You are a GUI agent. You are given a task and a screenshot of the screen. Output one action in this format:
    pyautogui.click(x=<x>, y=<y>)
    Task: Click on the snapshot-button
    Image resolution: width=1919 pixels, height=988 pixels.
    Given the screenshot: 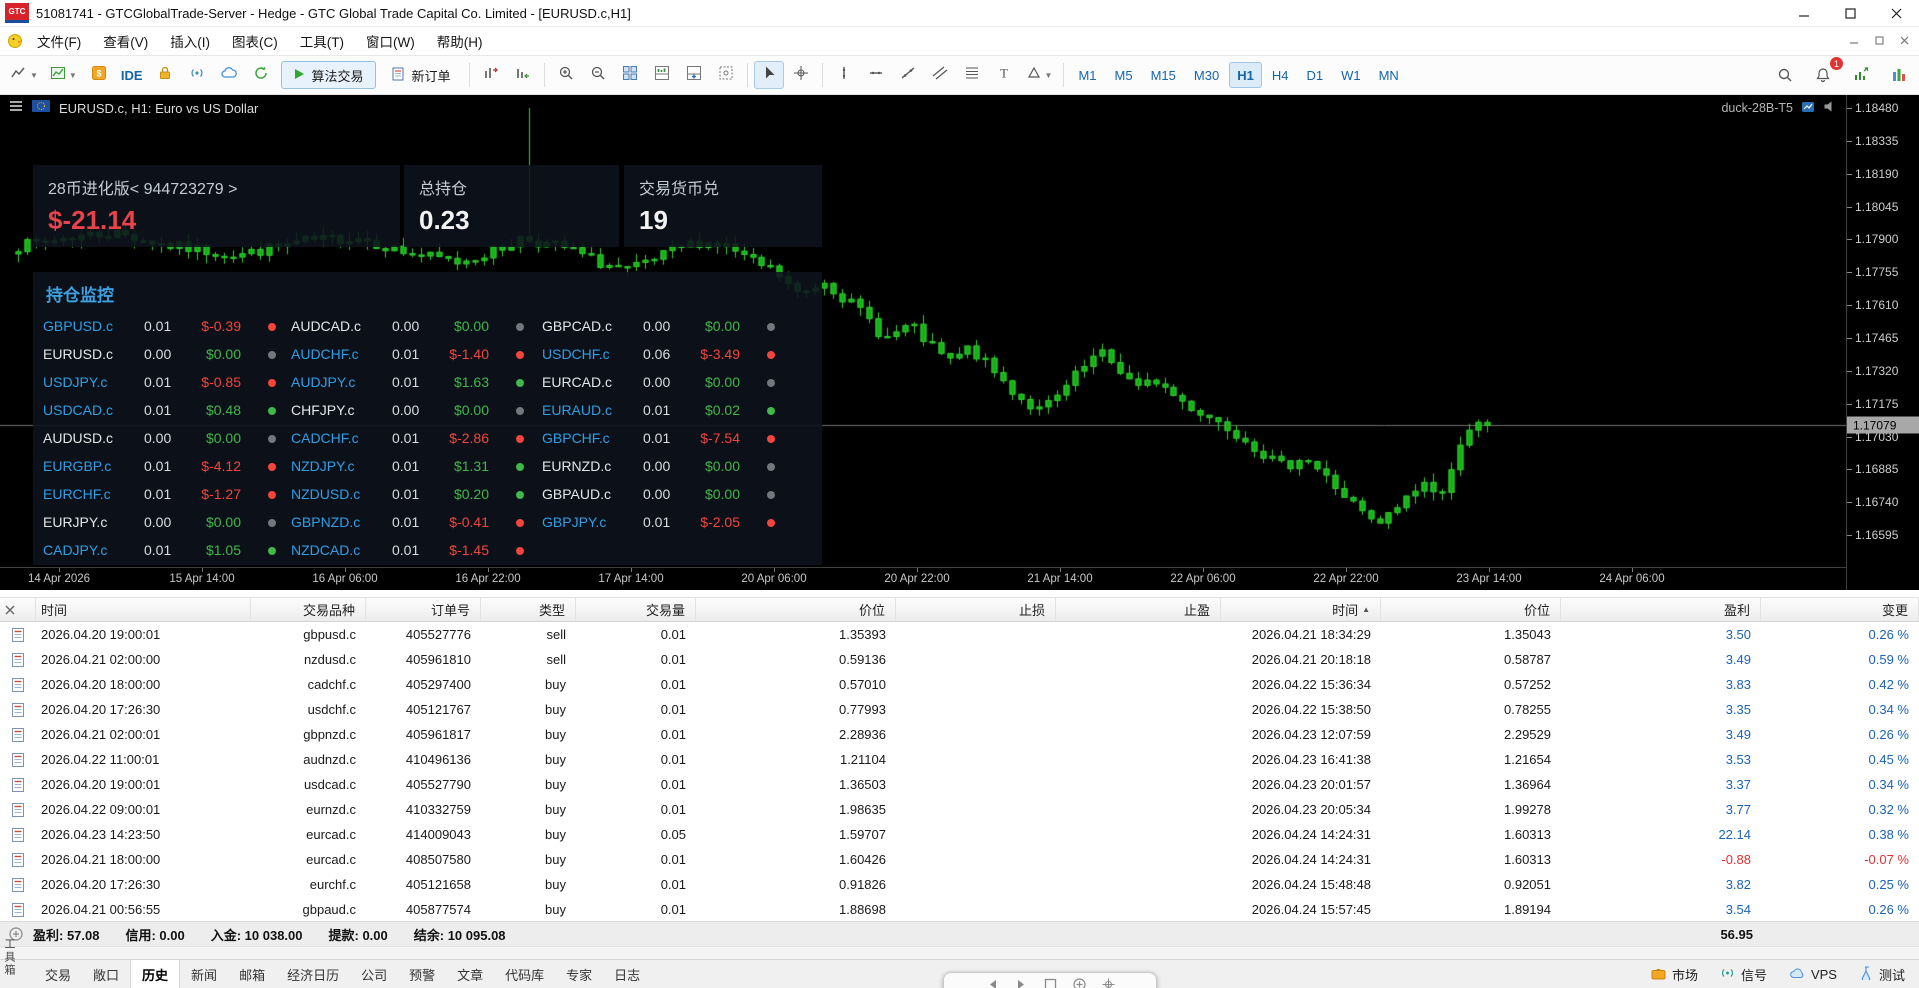 What is the action you would take?
    pyautogui.click(x=726, y=75)
    